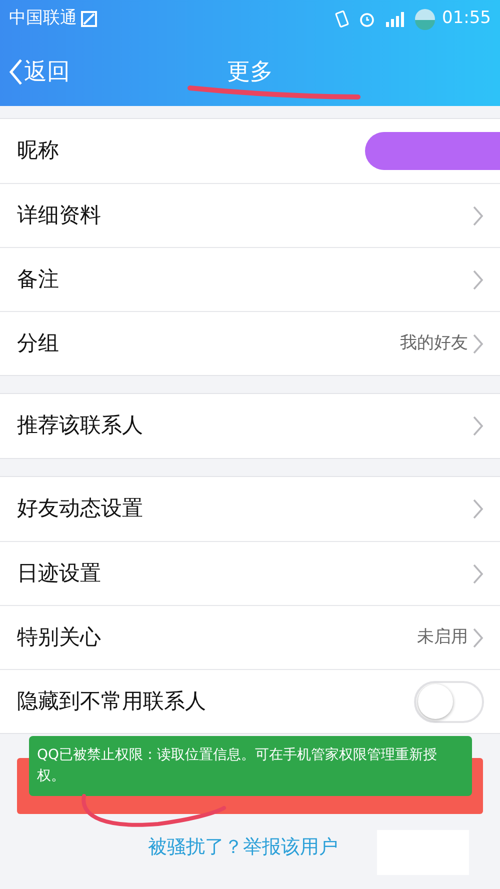 Image resolution: width=500 pixels, height=889 pixels. I want to click on signal-icon, so click(394, 19).